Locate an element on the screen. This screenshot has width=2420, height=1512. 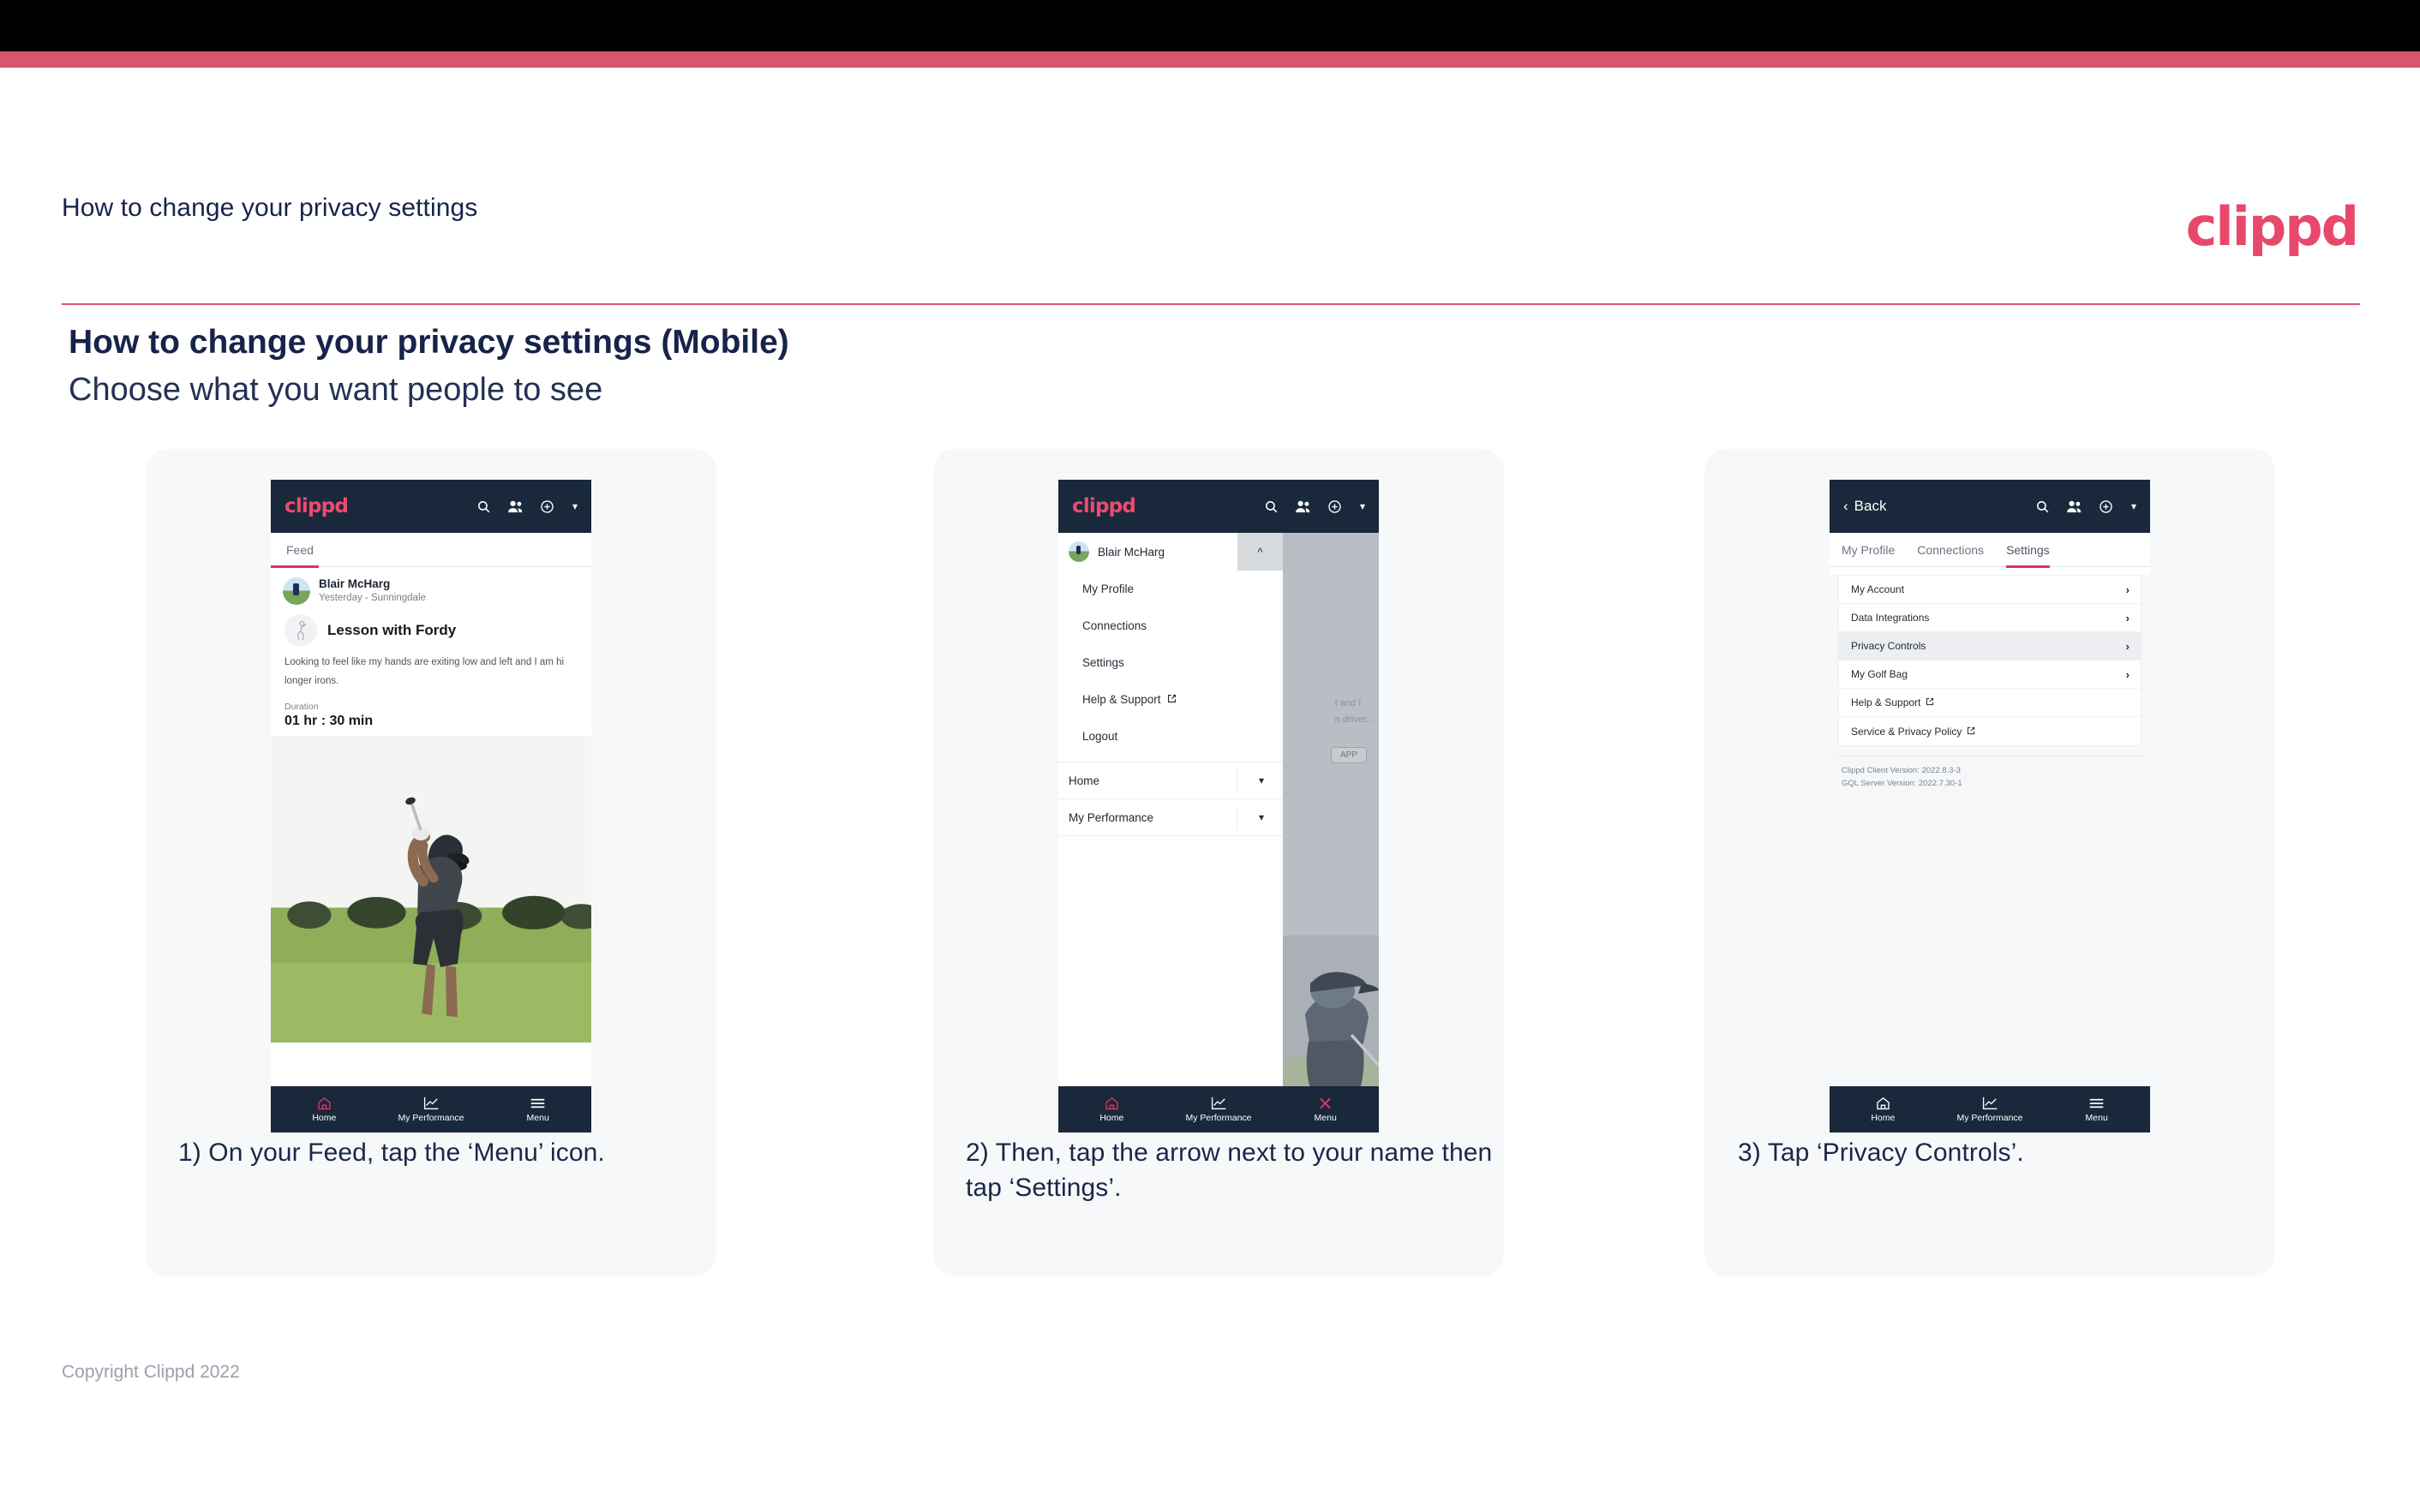
tab-settings: Settings is located at coordinates (2028, 551).